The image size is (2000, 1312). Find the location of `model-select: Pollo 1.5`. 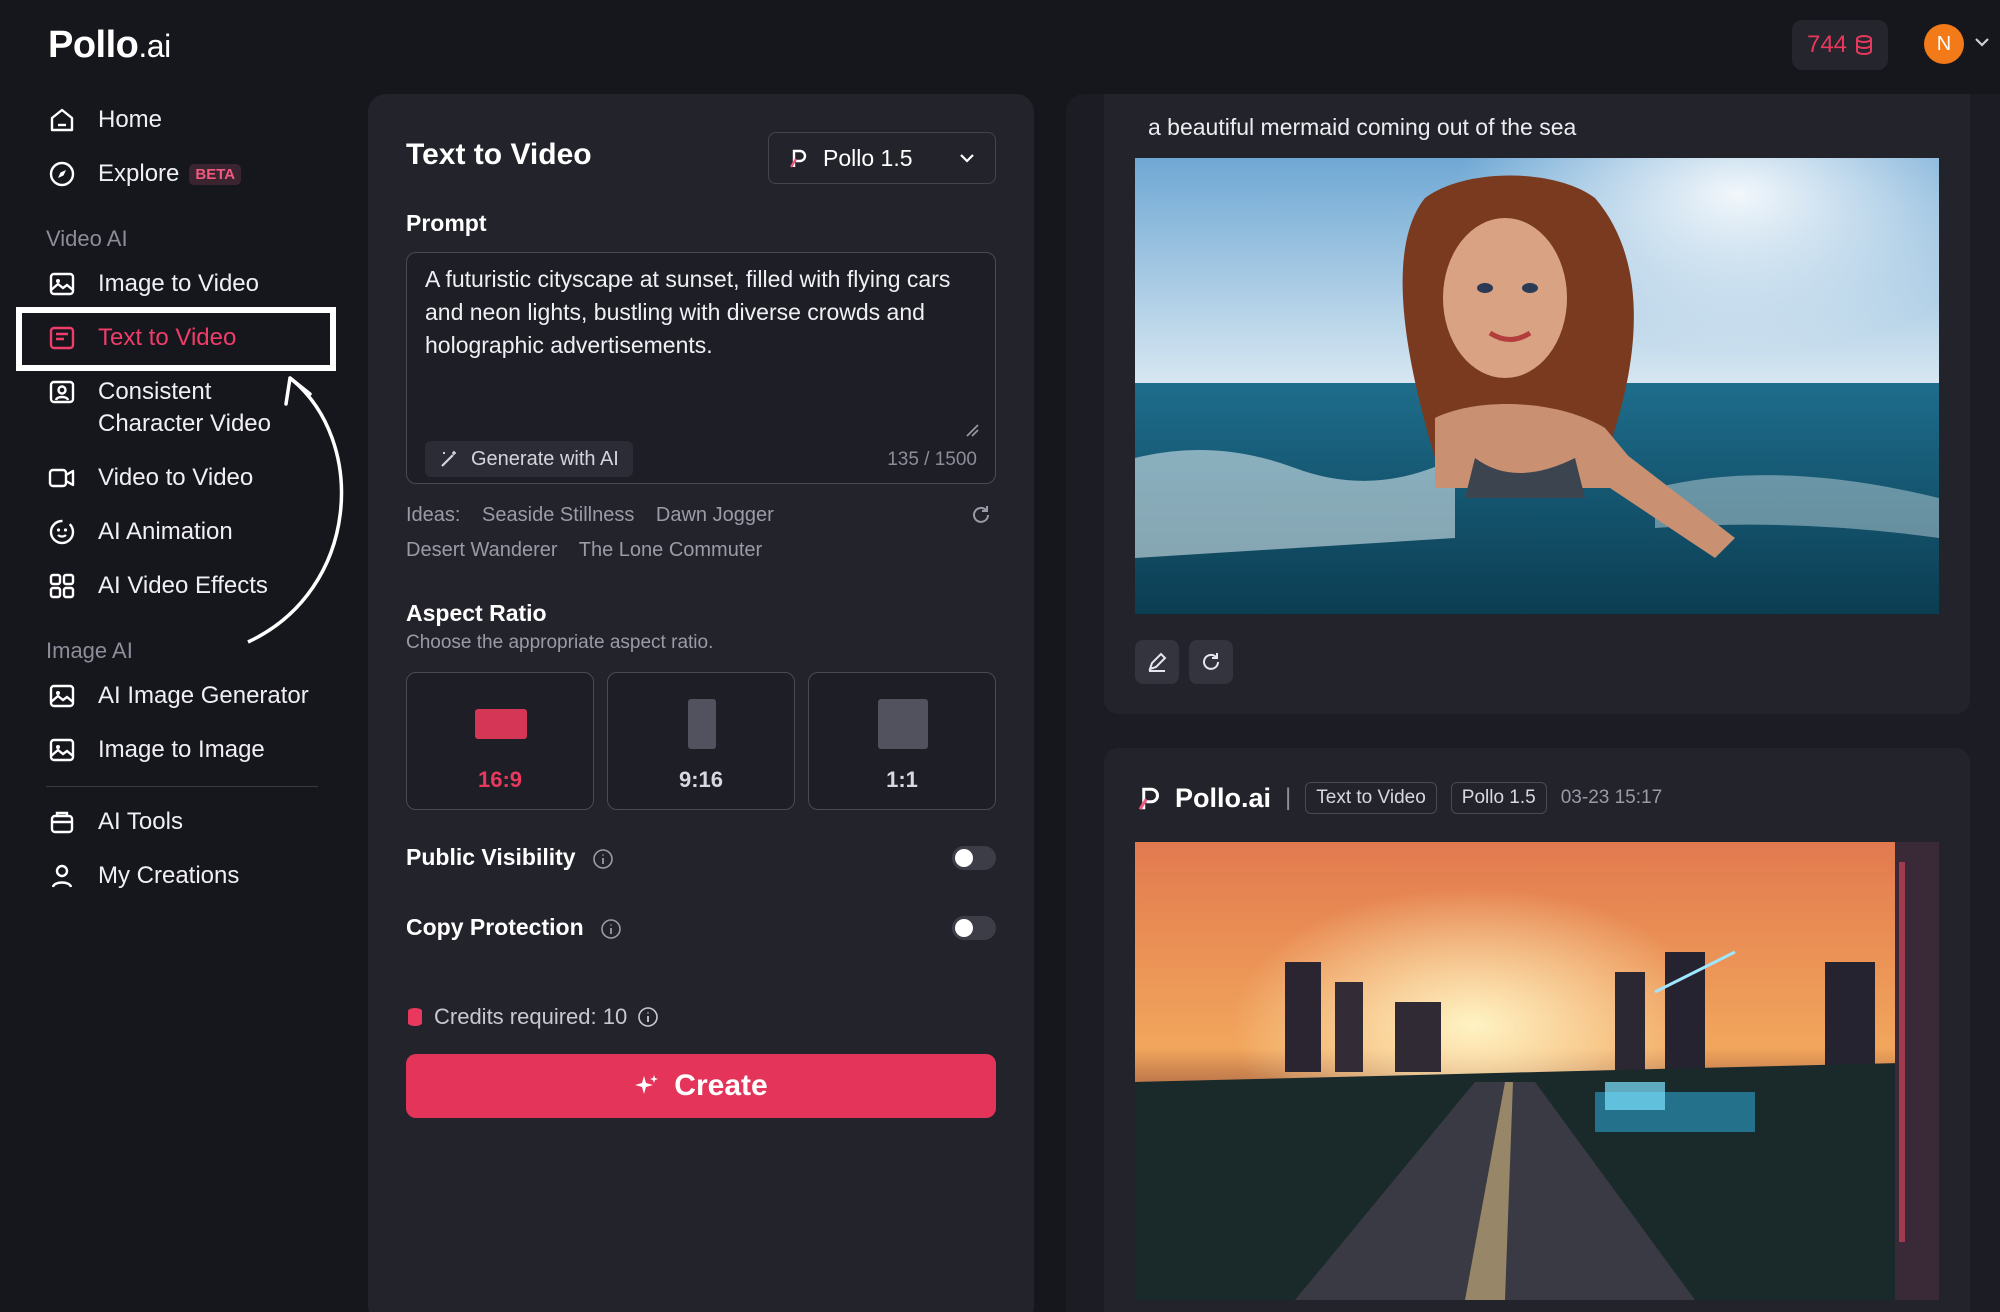

model-select: Pollo 1.5 is located at coordinates (882, 158).